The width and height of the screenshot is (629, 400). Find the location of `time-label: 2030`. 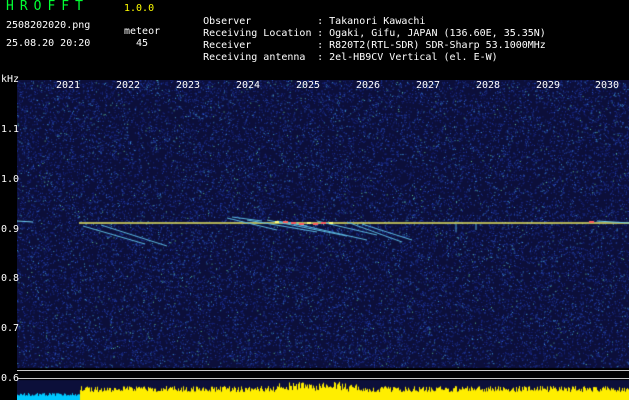

time-label: 2030 is located at coordinates (607, 85).